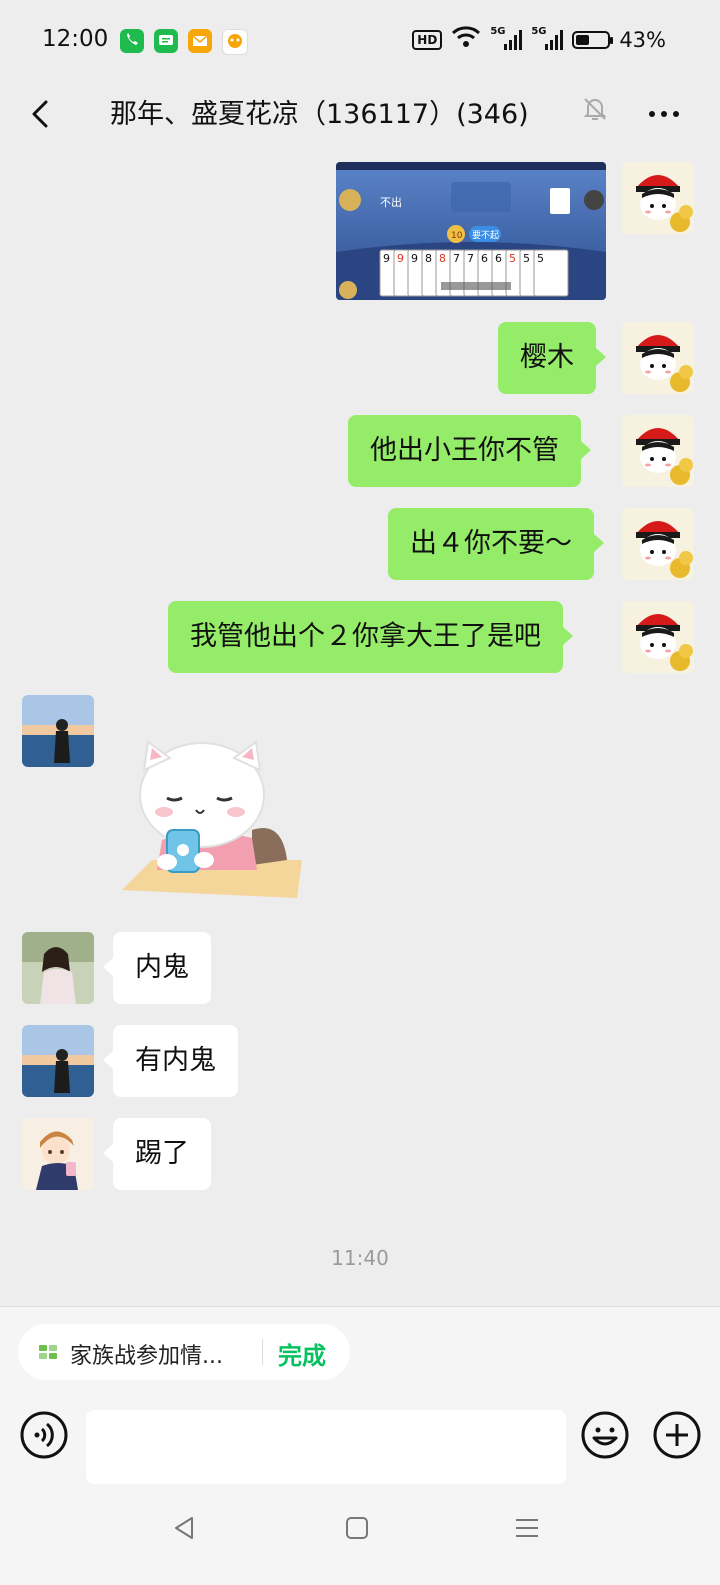  Describe the element at coordinates (552, 358) in the screenshot. I see `message-bubble-outgoing: 樱木` at that location.